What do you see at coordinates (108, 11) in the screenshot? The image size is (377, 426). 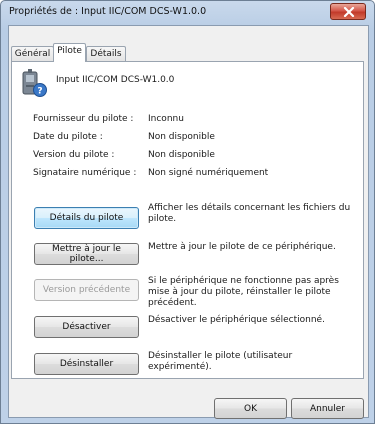 I see `window-title: Propriétés de : Input IIC/COM DCS-W1.0.0` at bounding box center [108, 11].